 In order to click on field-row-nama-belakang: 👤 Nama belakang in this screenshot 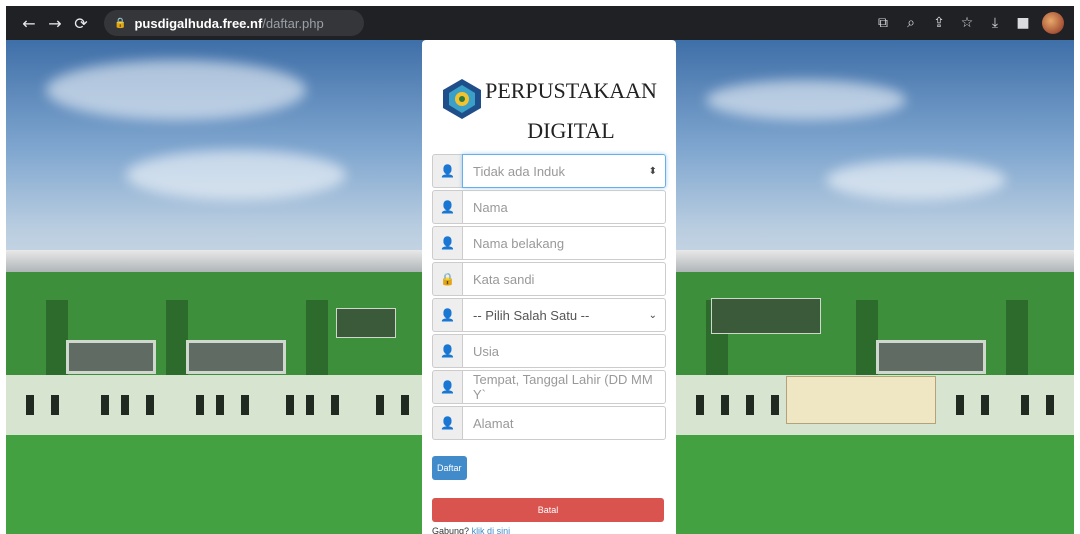, I will do `click(549, 243)`.